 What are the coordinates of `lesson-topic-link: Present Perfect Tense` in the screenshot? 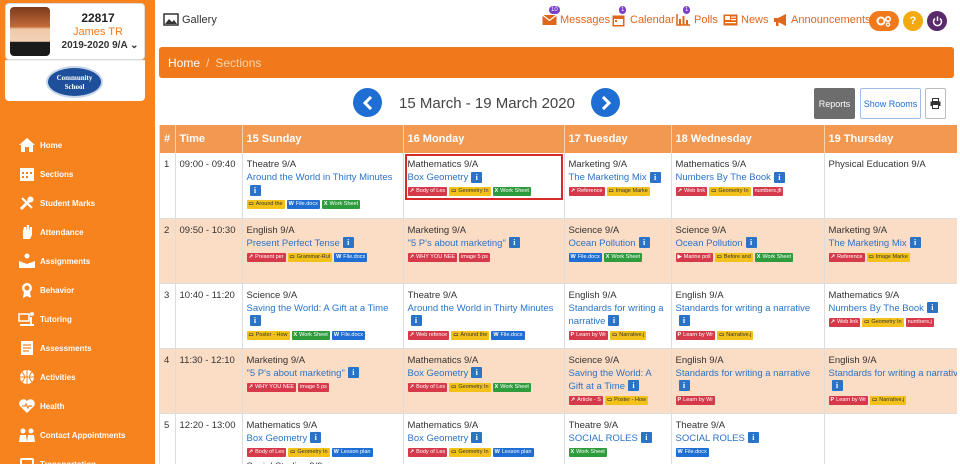 It's located at (293, 243).